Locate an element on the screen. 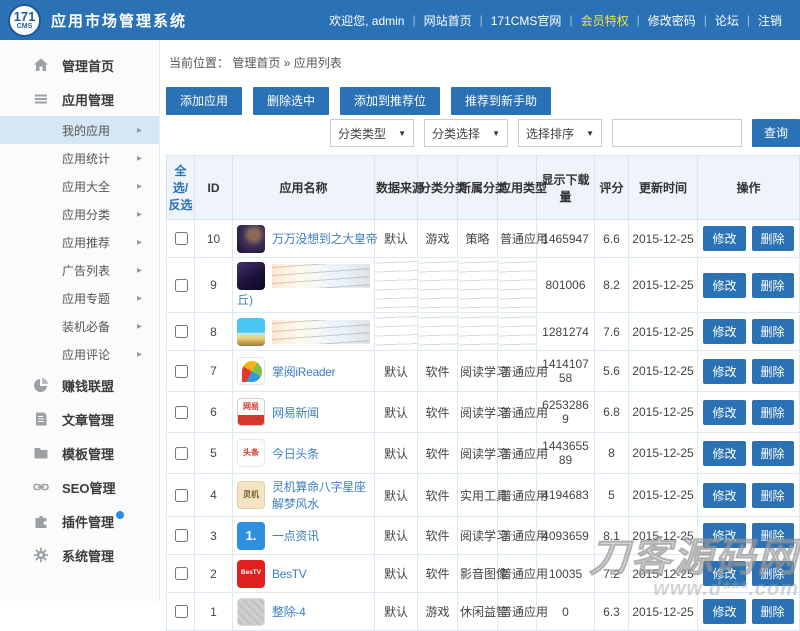  yidian-blue-icon: 1. is located at coordinates (251, 535).